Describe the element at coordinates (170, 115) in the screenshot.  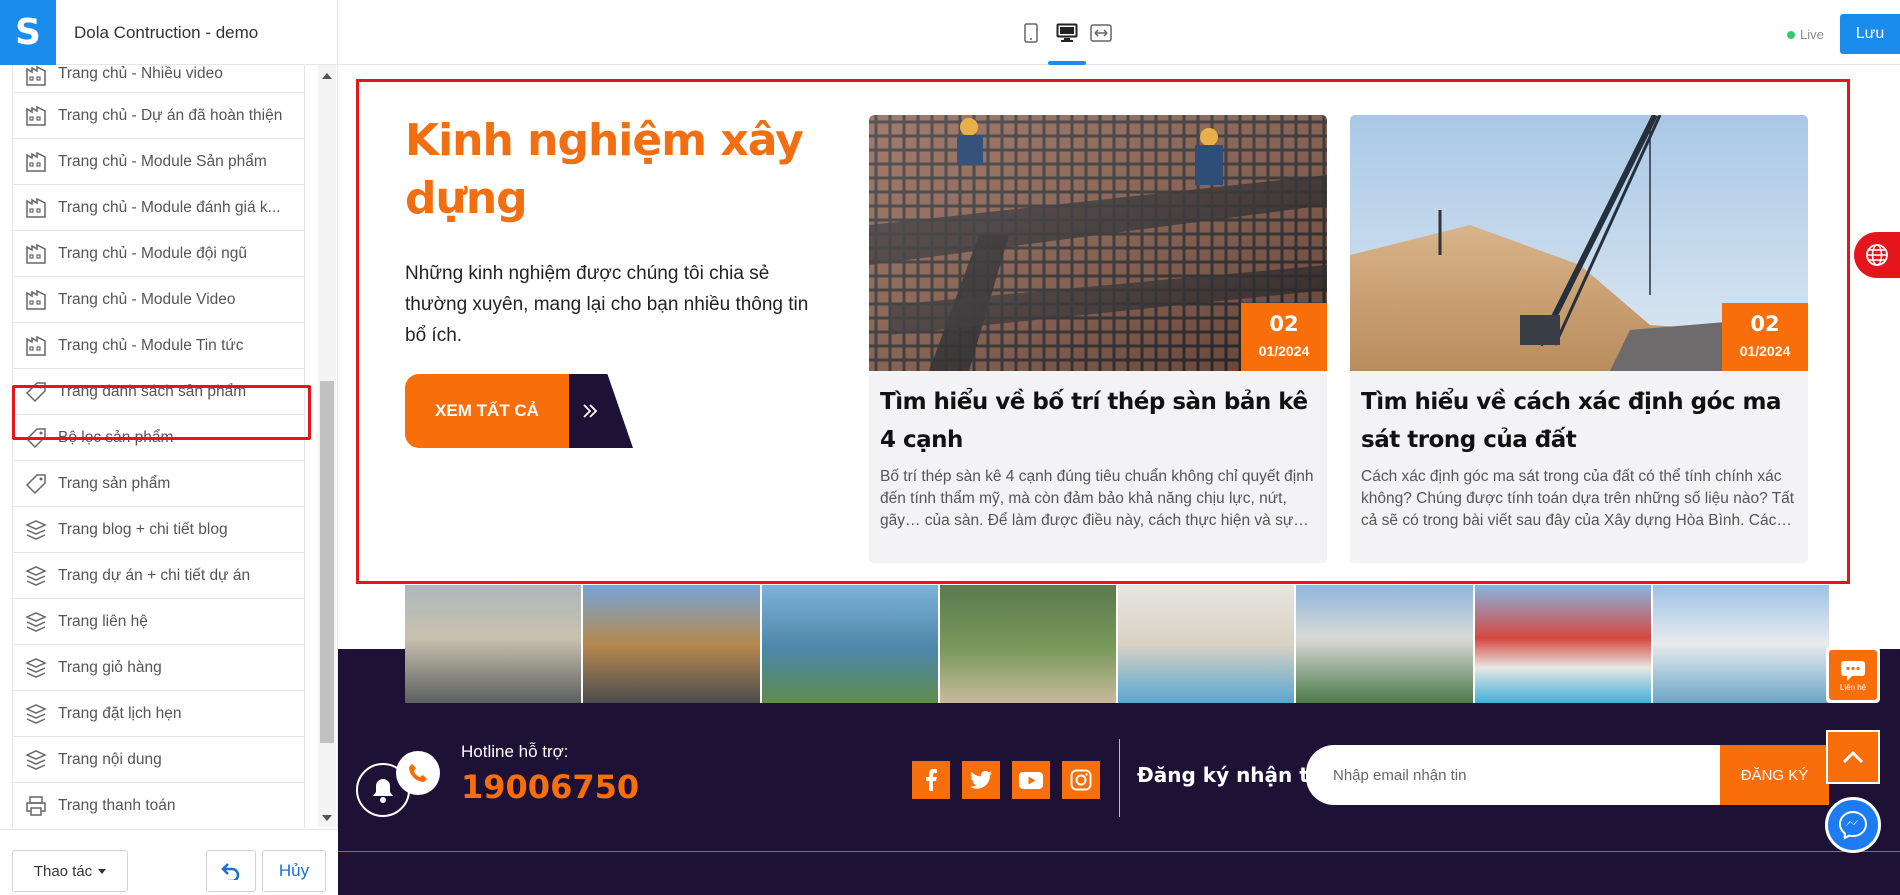
I see `sidebar-item-label: Trang chủ - Dự án đã hoàn thiện` at that location.